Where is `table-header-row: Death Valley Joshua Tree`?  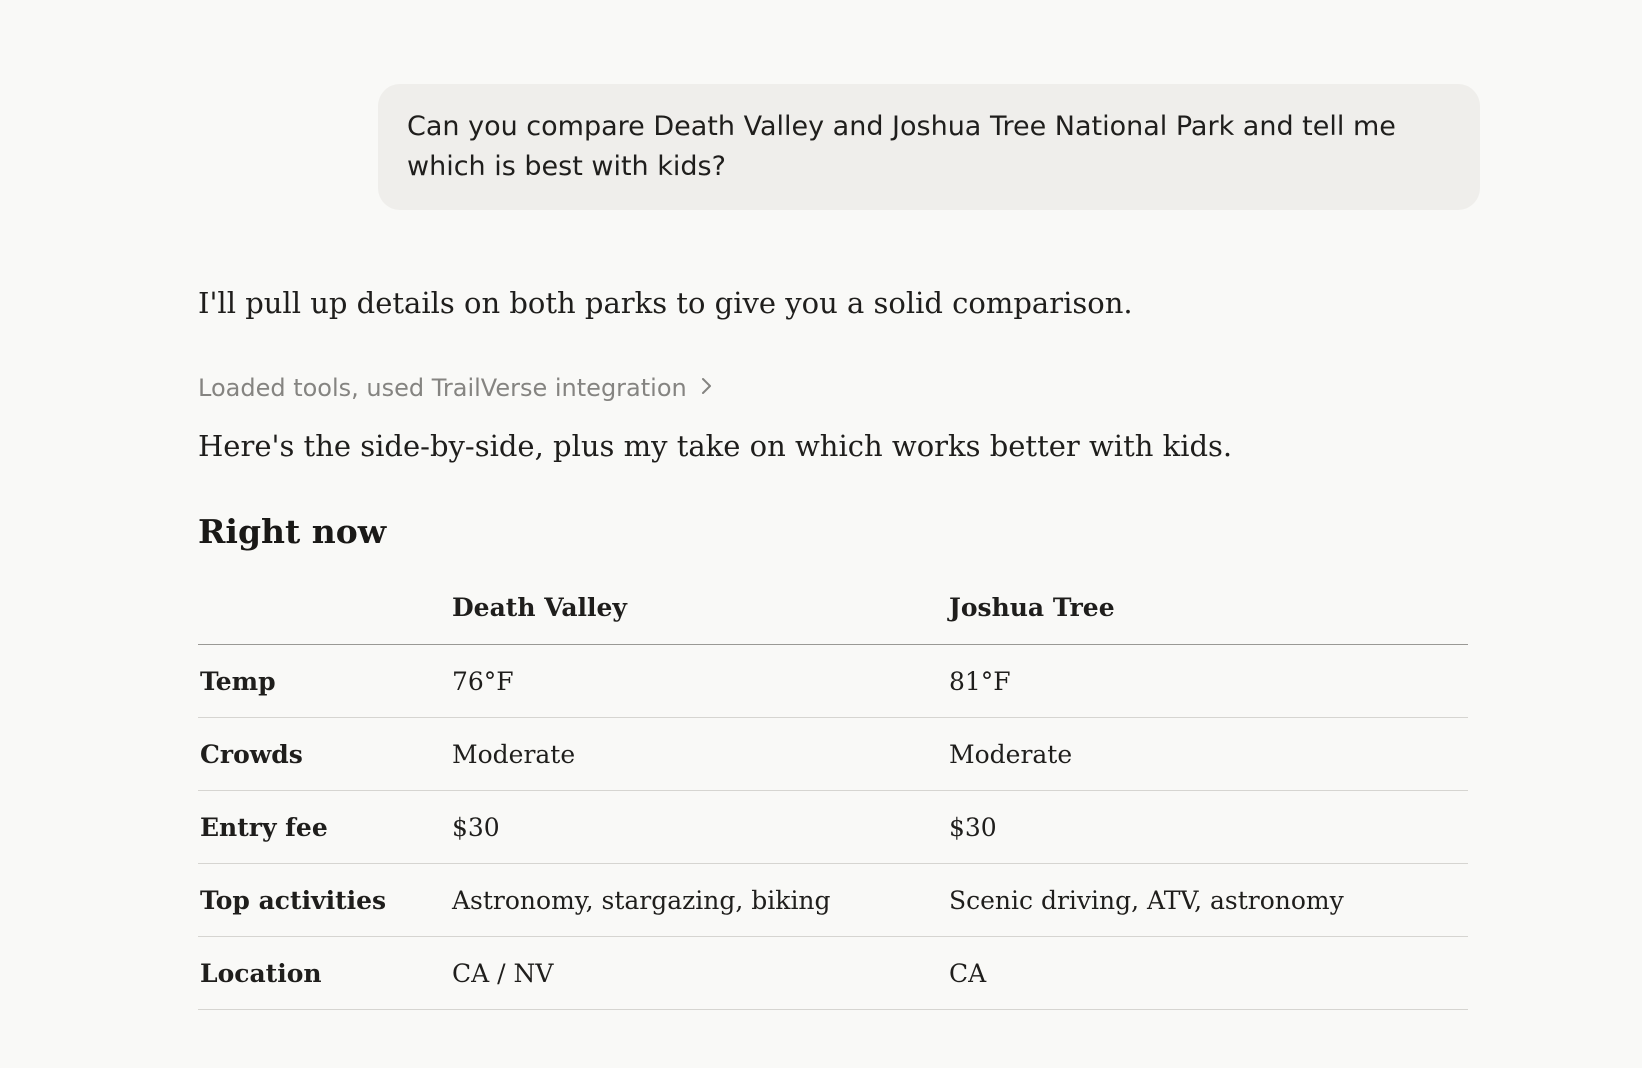
table-header-row: Death Valley Joshua Tree is located at coordinates (833, 607).